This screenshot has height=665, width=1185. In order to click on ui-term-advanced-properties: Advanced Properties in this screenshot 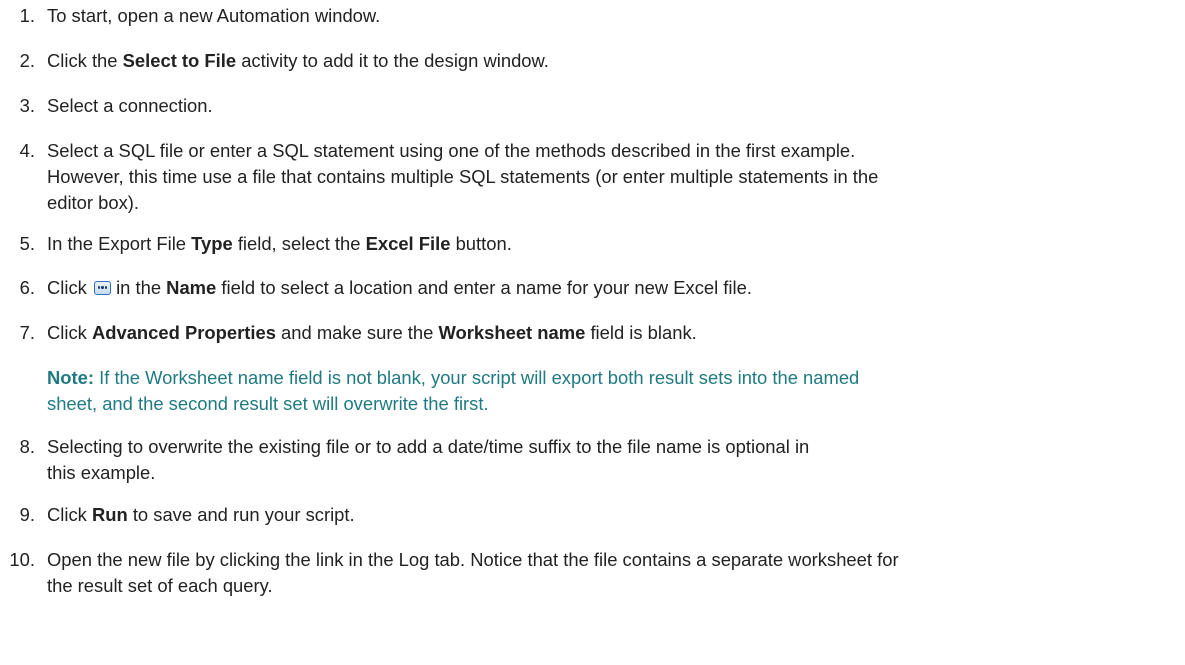, I will do `click(183, 332)`.